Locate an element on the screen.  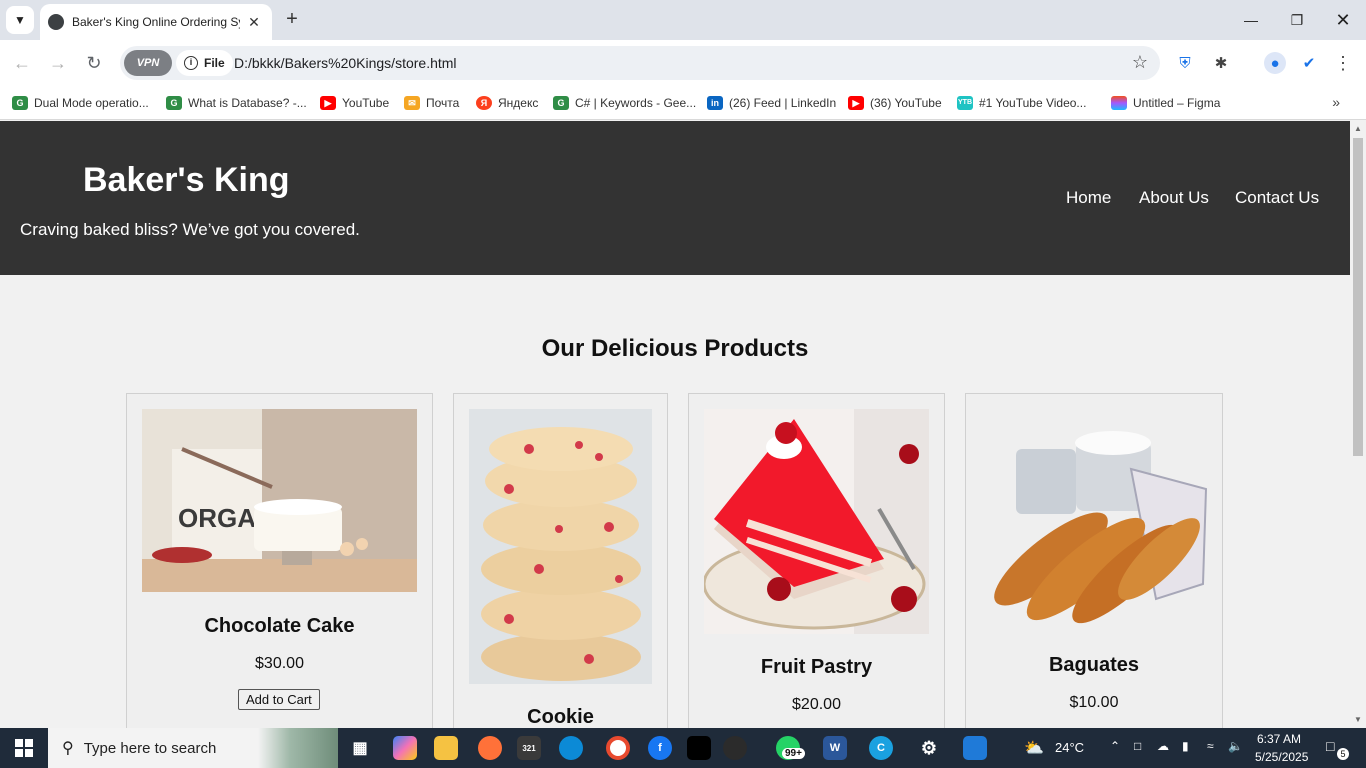
new-tab-button: + is located at coordinates (292, 20).